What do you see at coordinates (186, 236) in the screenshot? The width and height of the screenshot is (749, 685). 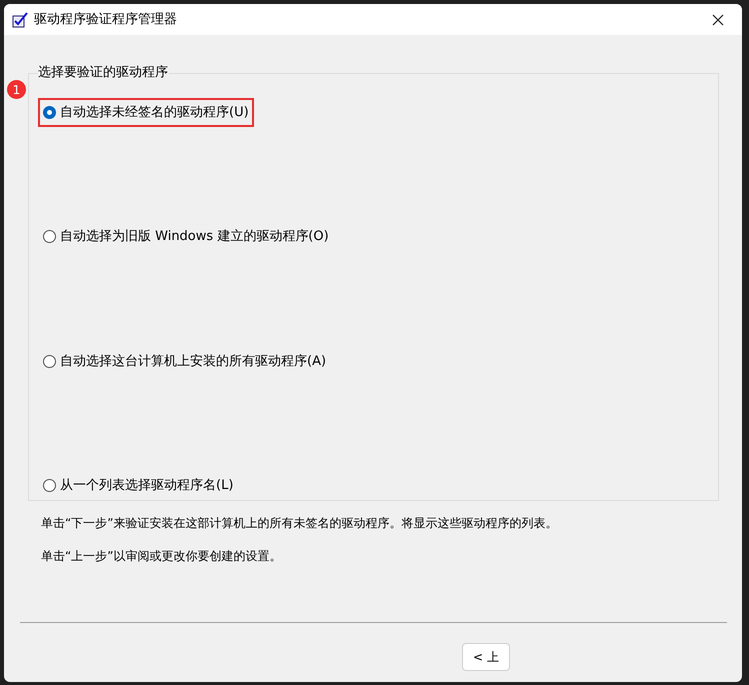 I see `radio-option: 自动选择为旧版 Windows 建立的驱动程序(O)` at bounding box center [186, 236].